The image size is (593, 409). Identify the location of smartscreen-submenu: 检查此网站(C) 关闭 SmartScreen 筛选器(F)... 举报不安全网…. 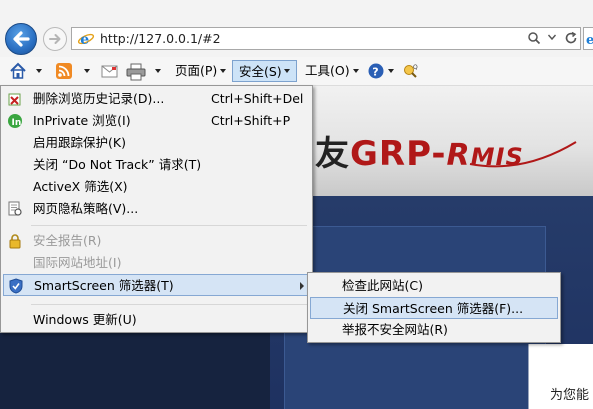
(434, 307).